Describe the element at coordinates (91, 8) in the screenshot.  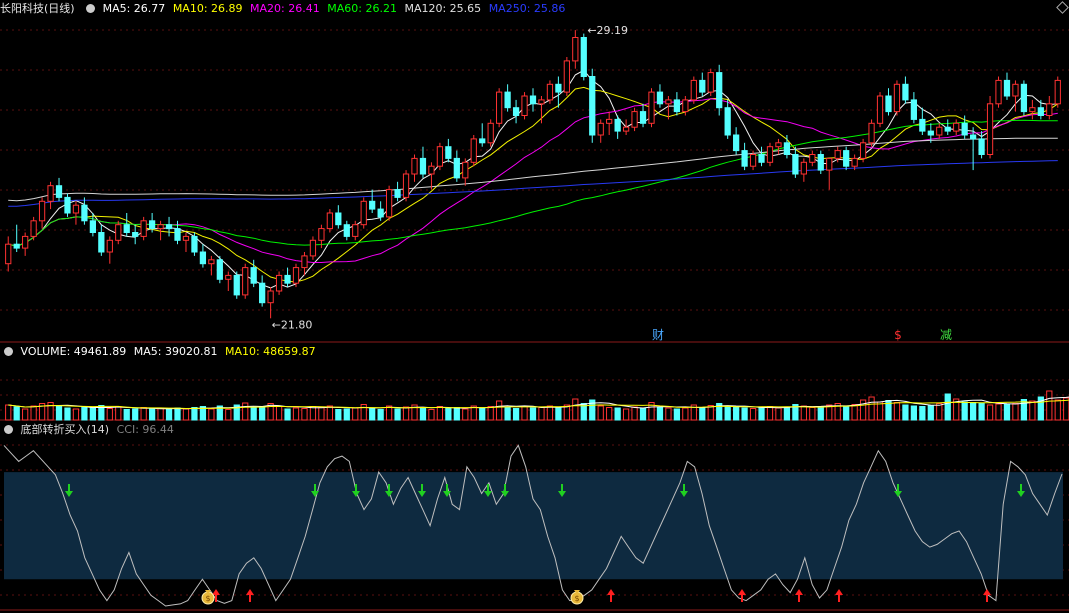
I see `settings-circle-icon` at that location.